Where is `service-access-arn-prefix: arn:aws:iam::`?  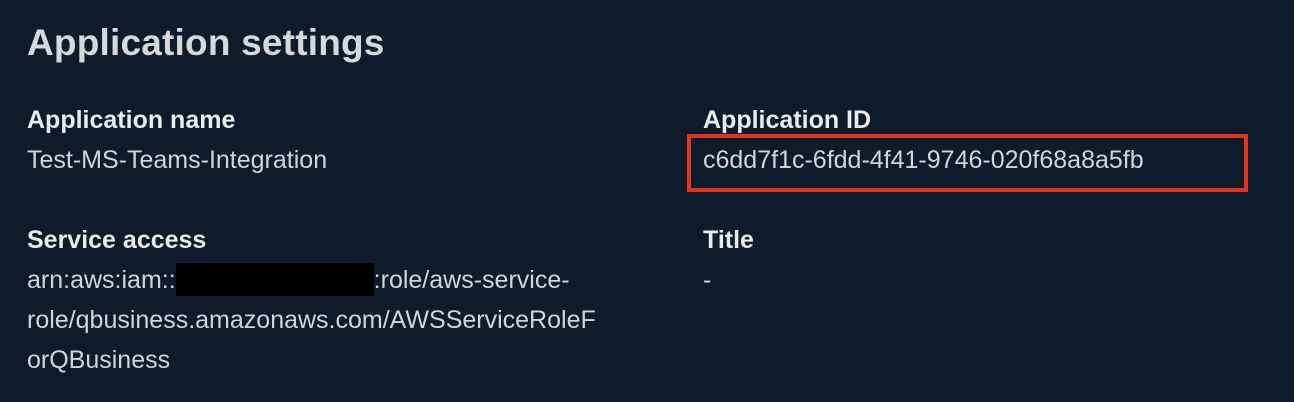
service-access-arn-prefix: arn:aws:iam:: is located at coordinates (101, 280).